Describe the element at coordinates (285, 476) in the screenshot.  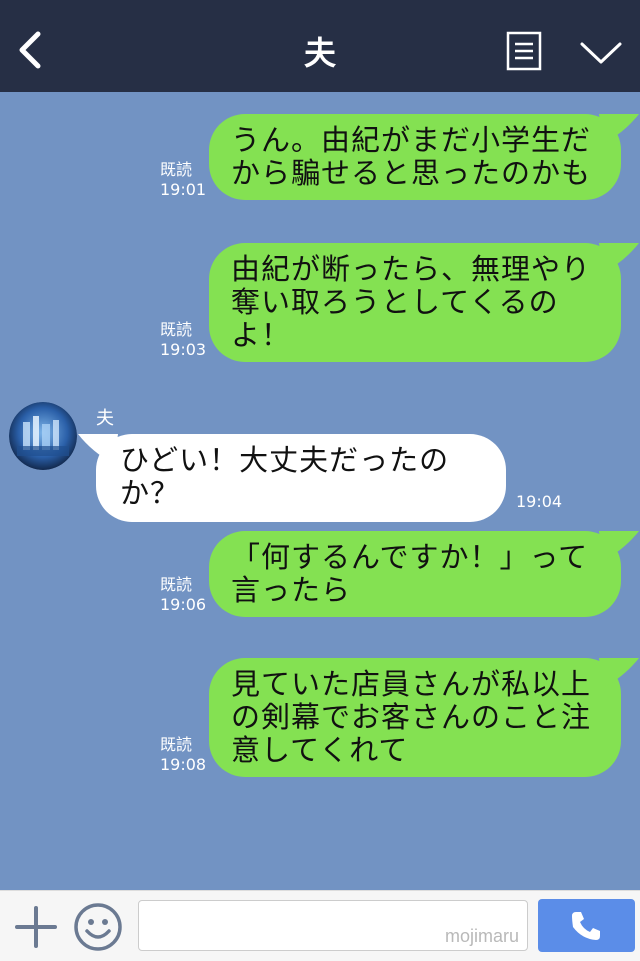
I see `message-text: ひどい！大丈夫だったのか？` at that location.